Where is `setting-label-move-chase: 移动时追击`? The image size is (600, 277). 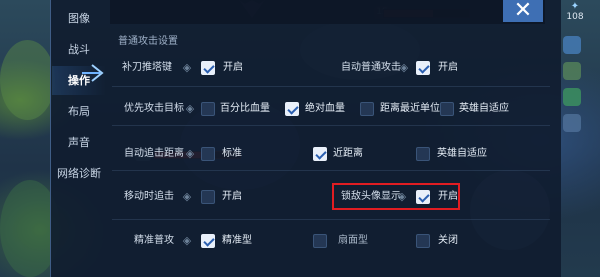 setting-label-move-chase: 移动时追击 is located at coordinates (149, 196).